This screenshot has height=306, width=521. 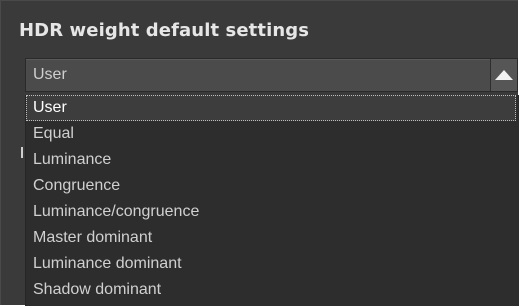 I want to click on option-luminance: Luminance, so click(x=271, y=160).